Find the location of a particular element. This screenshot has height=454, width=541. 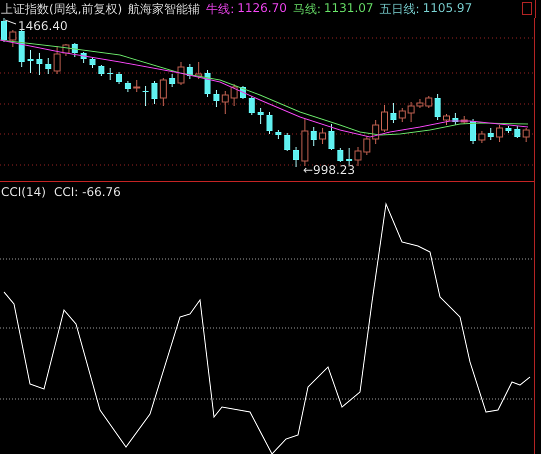

indicator-name: 航海家智能辅 is located at coordinates (164, 9).